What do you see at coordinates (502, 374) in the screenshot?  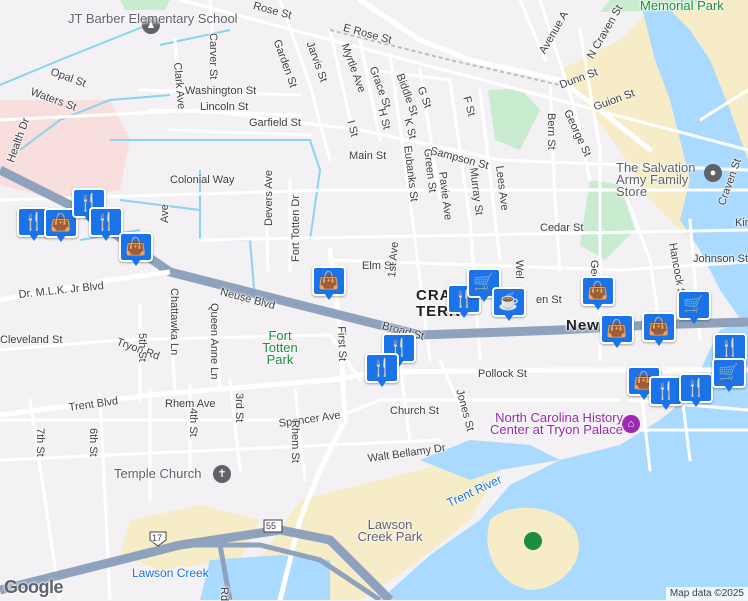 I see `street-label: Pollock St` at bounding box center [502, 374].